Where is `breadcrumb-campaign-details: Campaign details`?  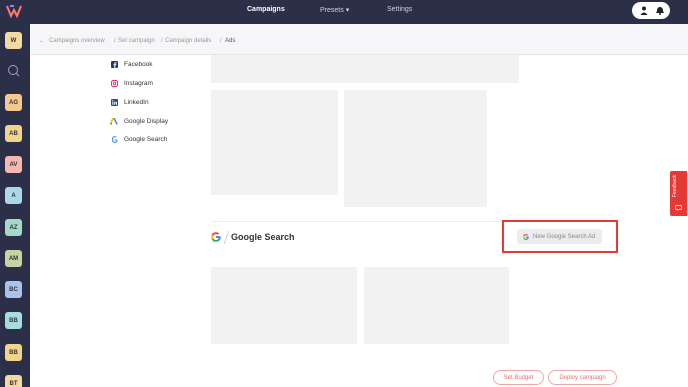
breadcrumb-campaign-details: Campaign details is located at coordinates (188, 41).